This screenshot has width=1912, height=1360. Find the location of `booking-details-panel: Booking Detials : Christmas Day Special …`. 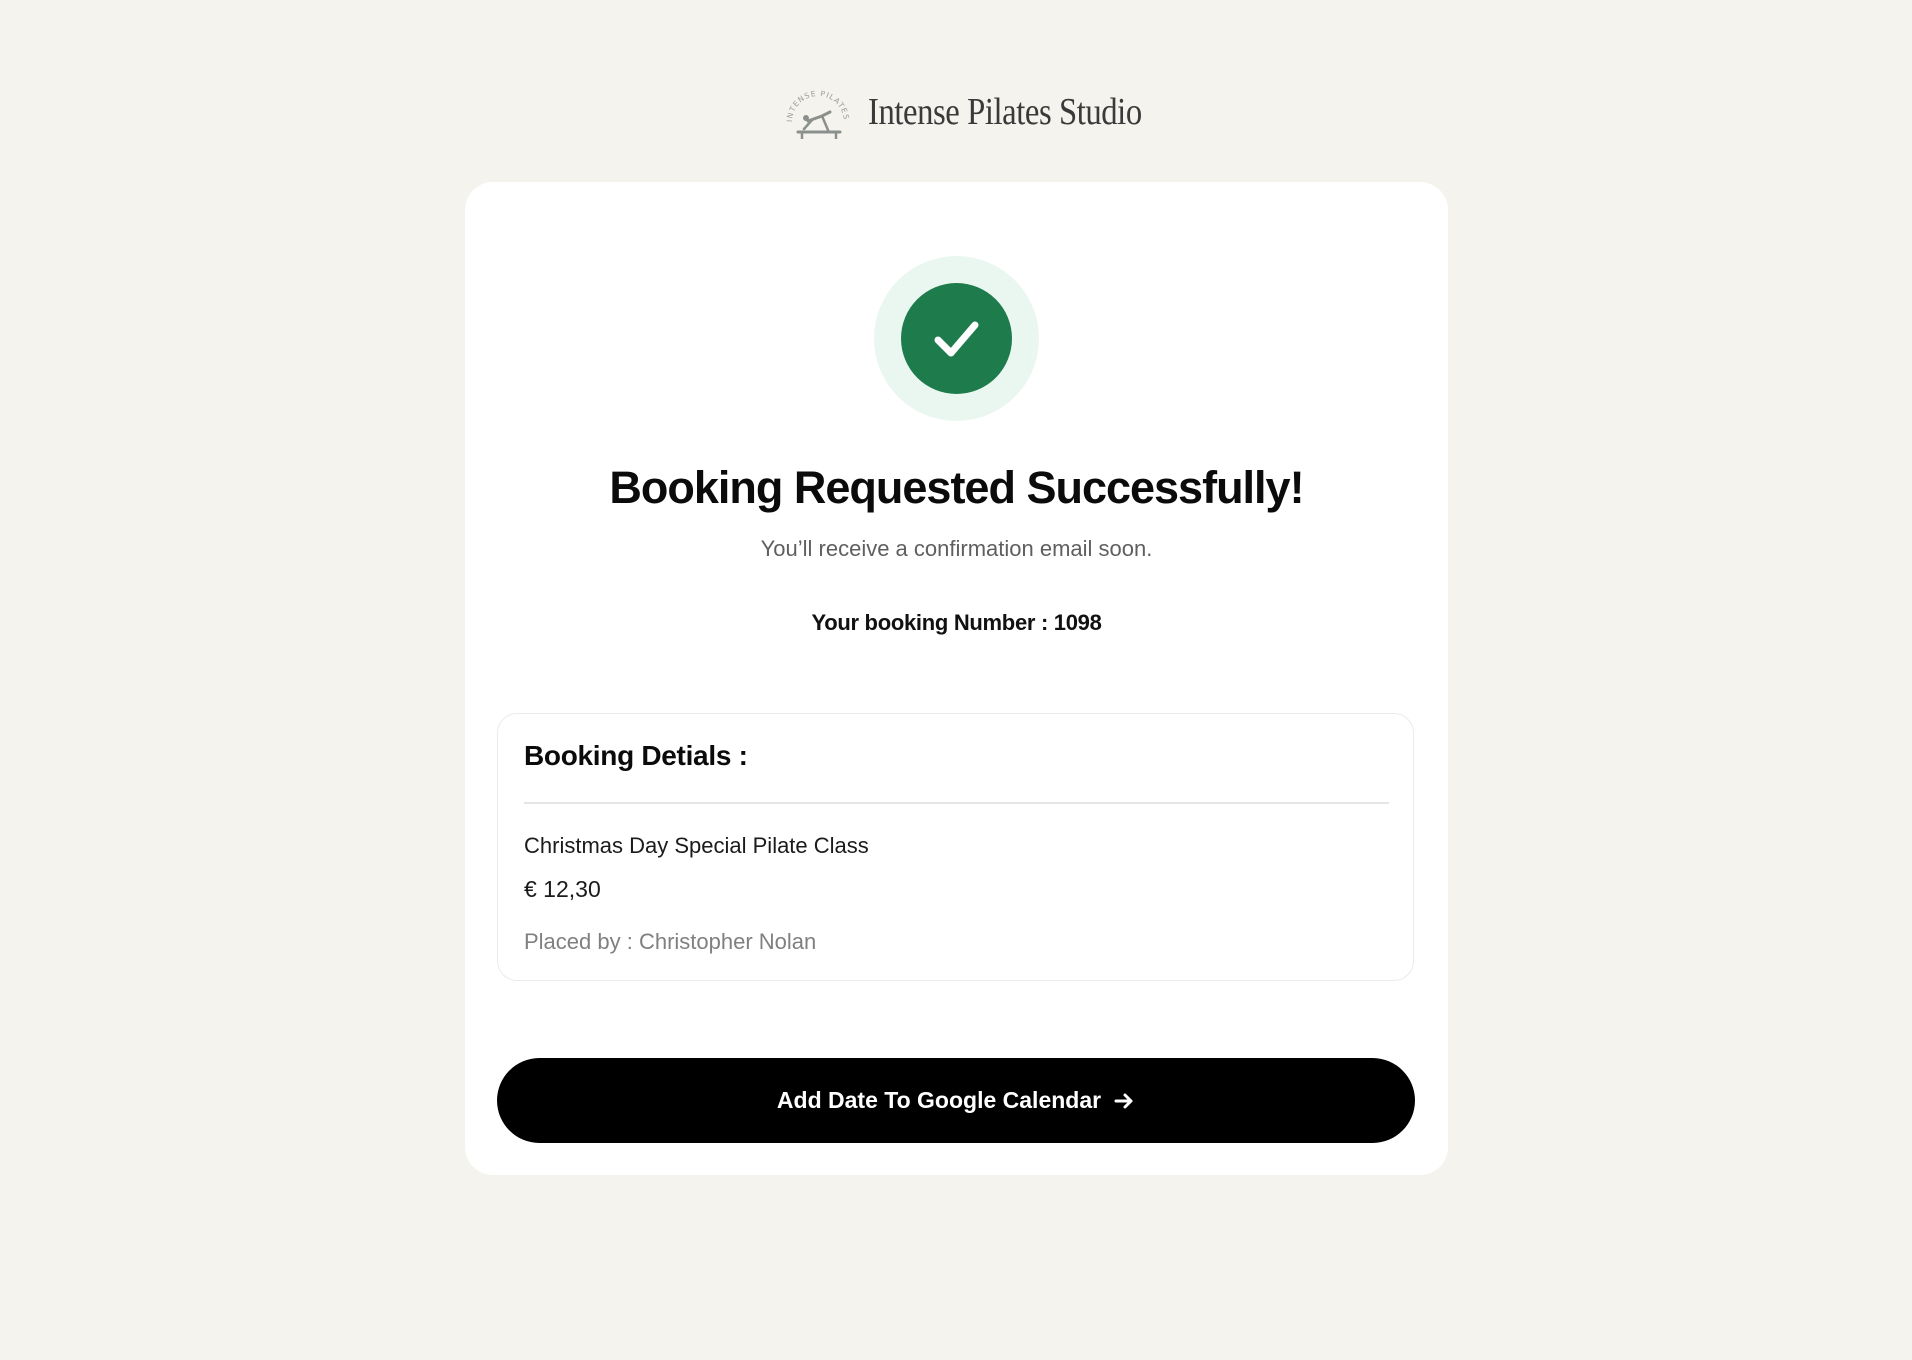

booking-details-panel: Booking Detials : Christmas Day Special … is located at coordinates (955, 847).